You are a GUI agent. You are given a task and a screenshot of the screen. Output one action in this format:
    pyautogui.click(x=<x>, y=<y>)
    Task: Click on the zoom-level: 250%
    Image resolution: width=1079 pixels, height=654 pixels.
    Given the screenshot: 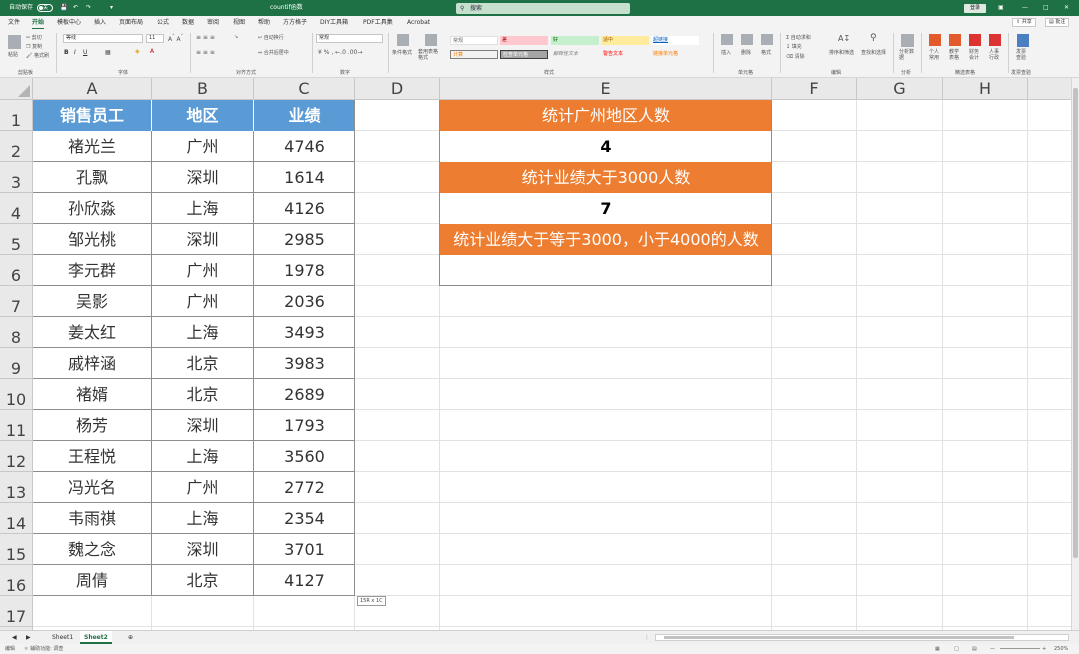 What is the action you would take?
    pyautogui.click(x=1061, y=649)
    